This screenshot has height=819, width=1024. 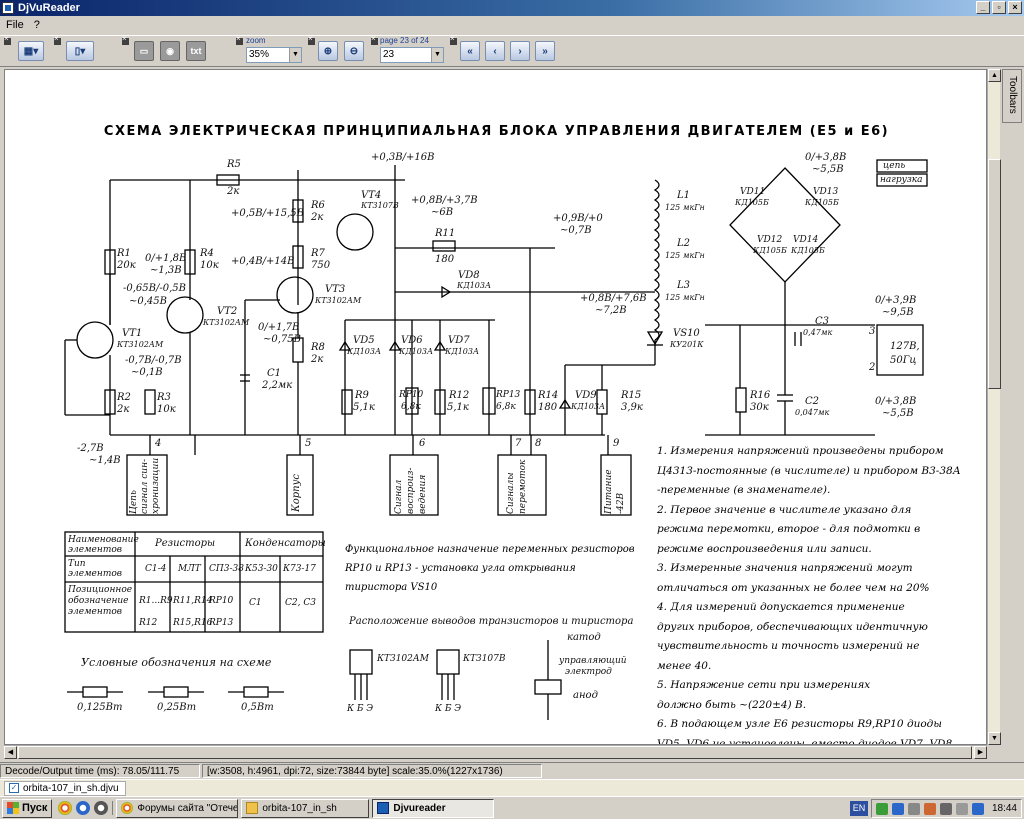 I want to click on scroll-right-icon: ▶, so click(x=980, y=752).